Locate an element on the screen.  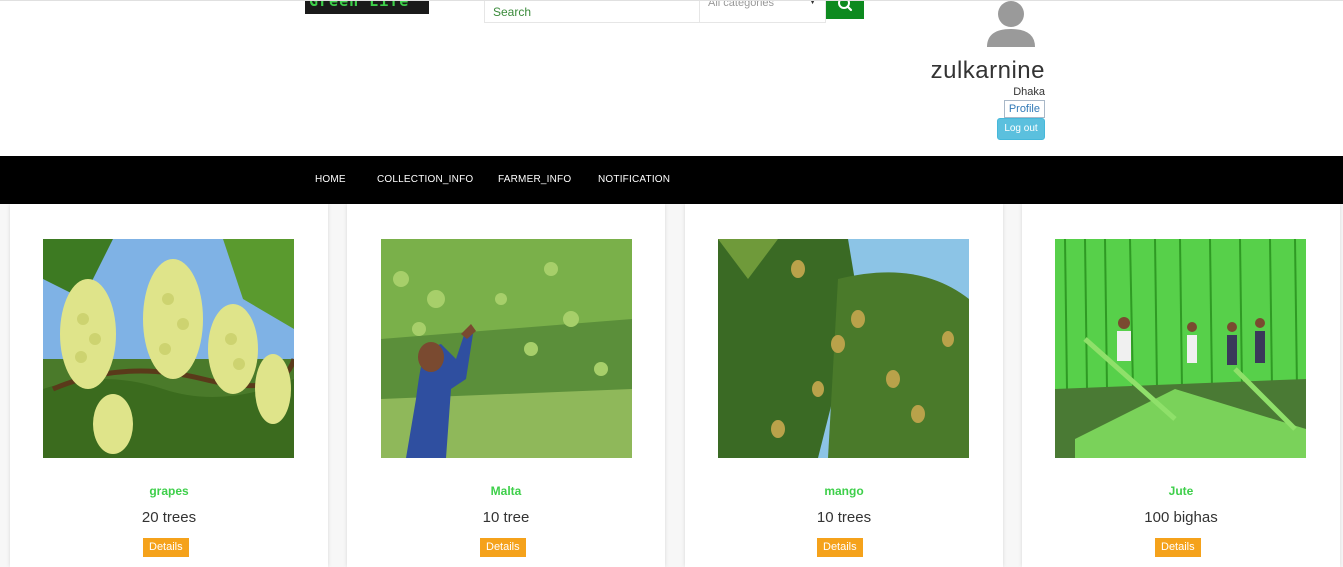
user-city: Dhaka is located at coordinates (1029, 92).